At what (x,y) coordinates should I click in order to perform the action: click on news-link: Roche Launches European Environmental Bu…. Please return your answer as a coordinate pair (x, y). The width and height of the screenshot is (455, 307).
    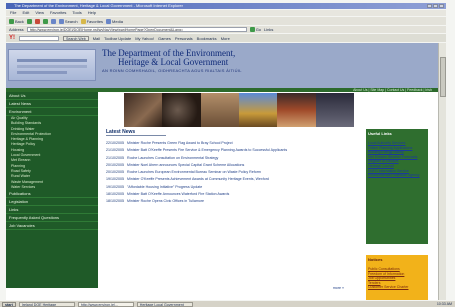
    Looking at the image, I should click on (194, 172).